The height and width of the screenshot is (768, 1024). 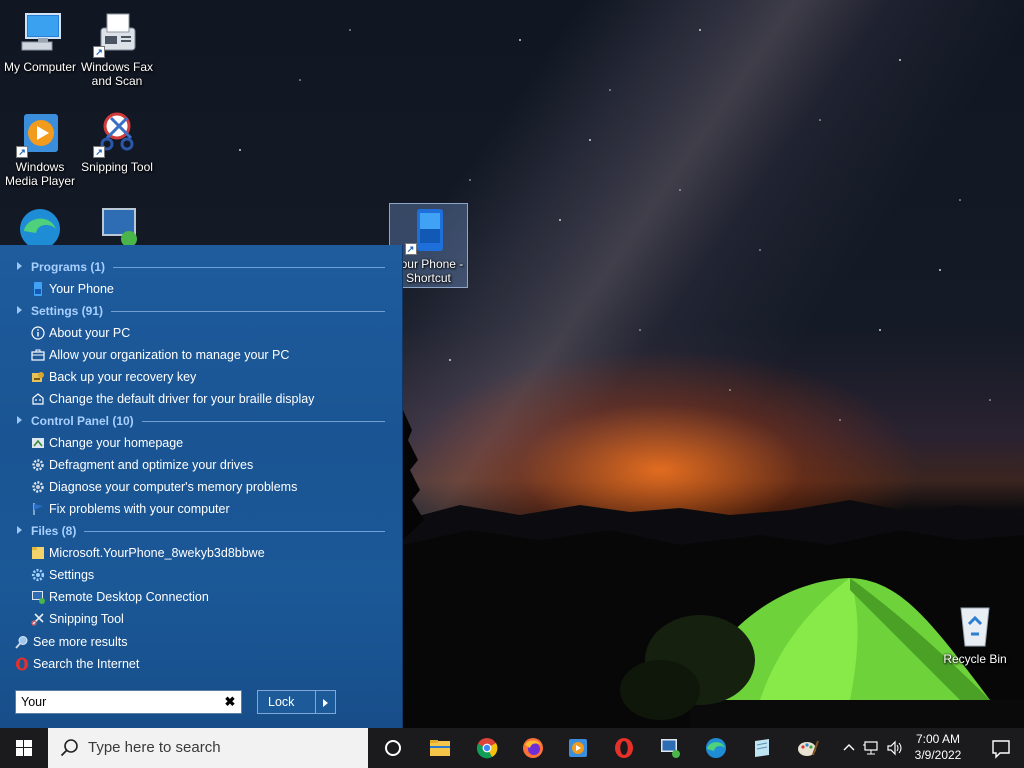 I want to click on desktop-icon-edge, so click(x=40, y=225).